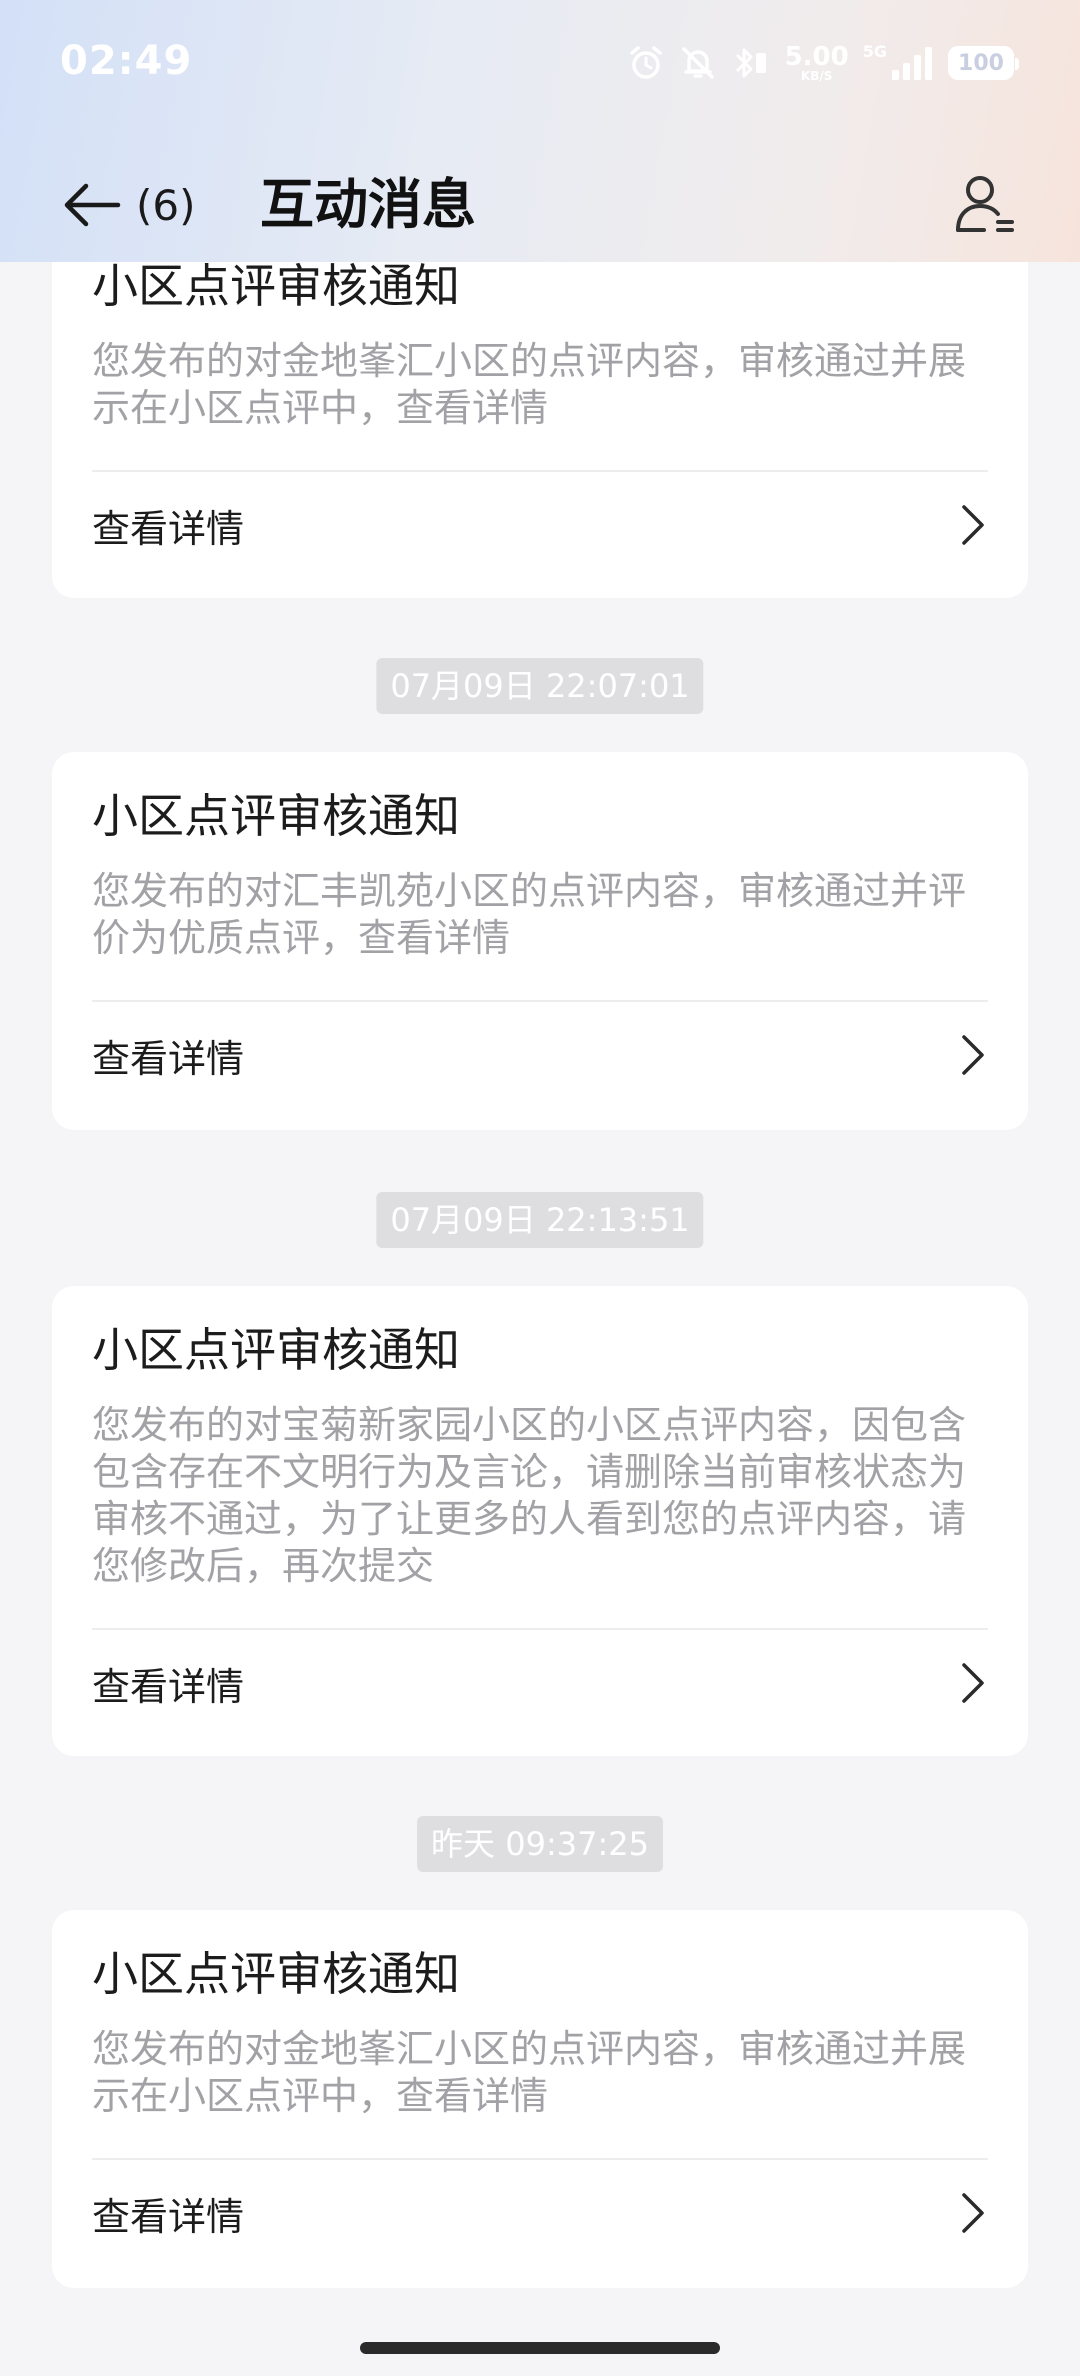 This screenshot has width=1080, height=2376. Describe the element at coordinates (166, 205) in the screenshot. I see `unread-count: (6)` at that location.